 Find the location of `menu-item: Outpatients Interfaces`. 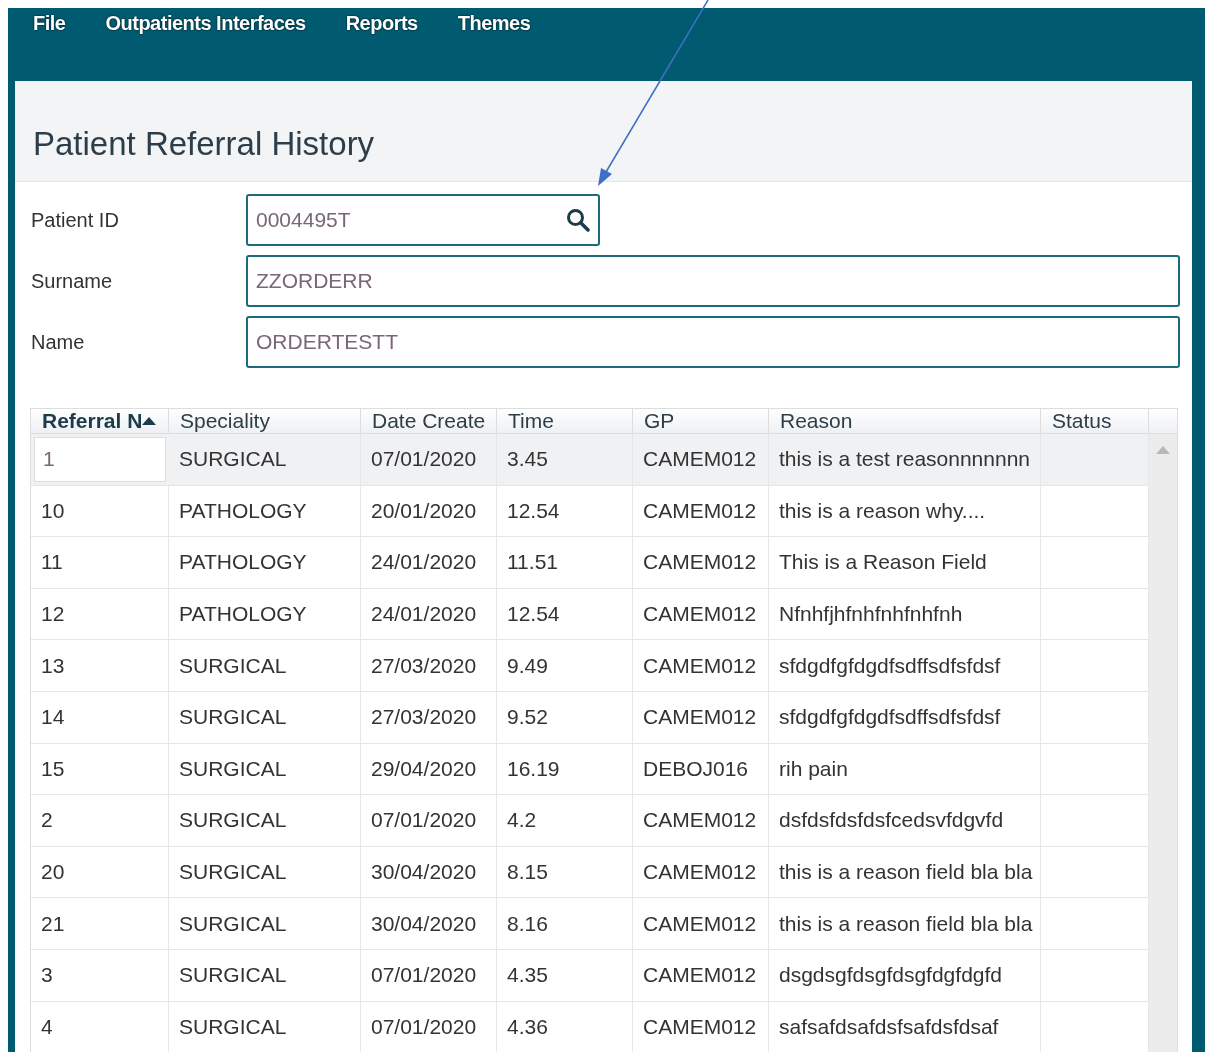

menu-item: Outpatients Interfaces is located at coordinates (205, 23).